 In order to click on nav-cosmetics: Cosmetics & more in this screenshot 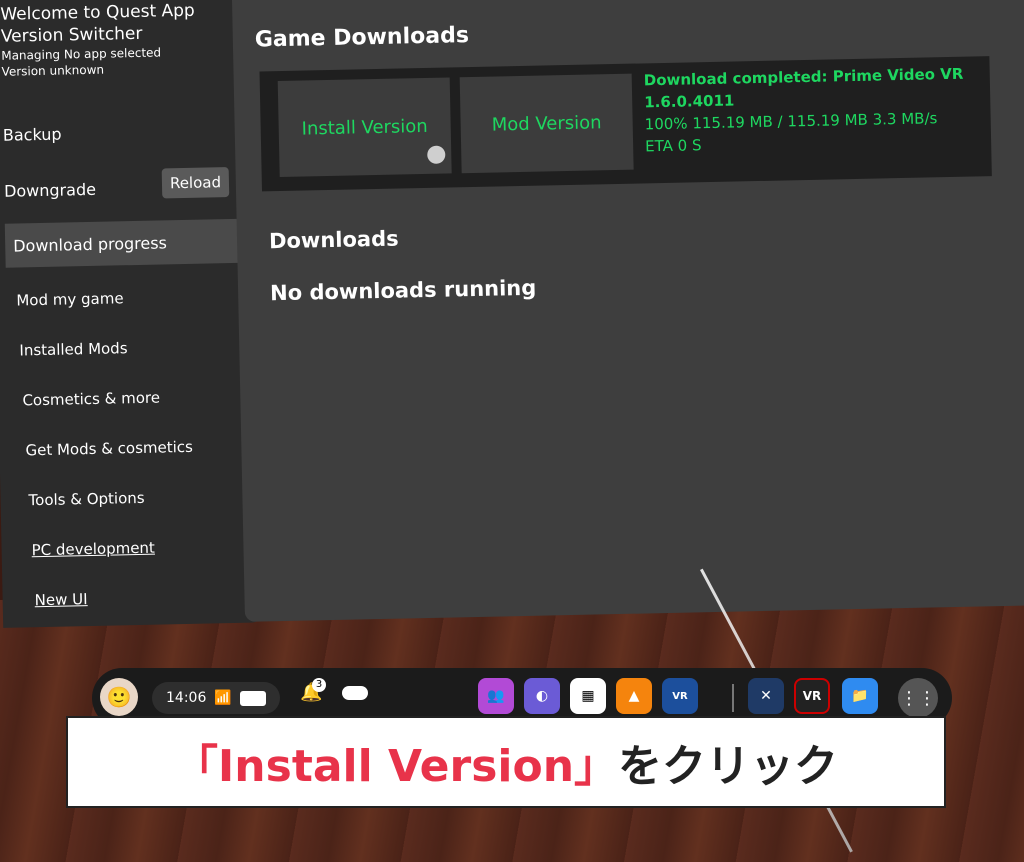, I will do `click(91, 399)`.